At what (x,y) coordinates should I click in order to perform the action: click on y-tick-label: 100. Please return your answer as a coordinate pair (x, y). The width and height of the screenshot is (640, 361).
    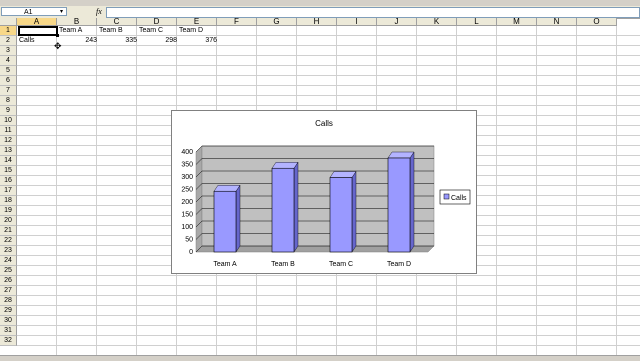
    Looking at the image, I should click on (187, 227).